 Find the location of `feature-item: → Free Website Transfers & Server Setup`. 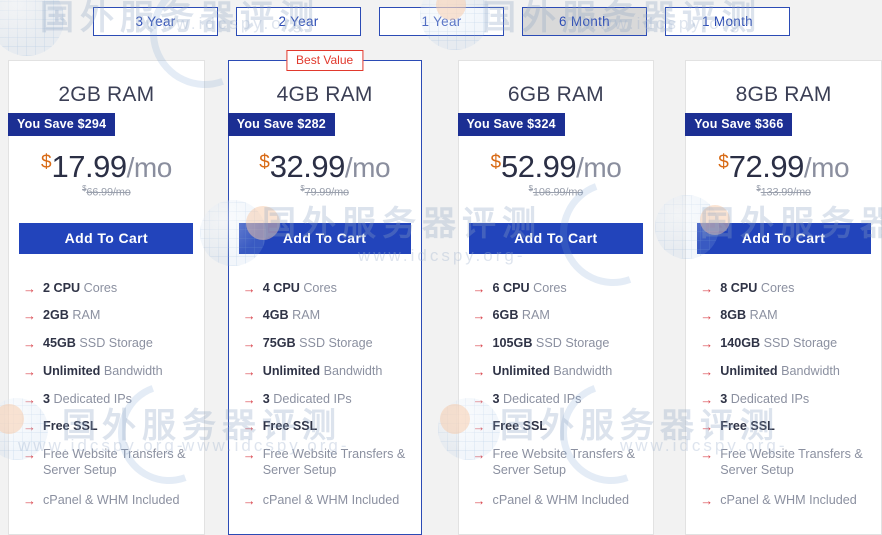

feature-item: → Free Website Transfers & Server Setup is located at coordinates (109, 462).